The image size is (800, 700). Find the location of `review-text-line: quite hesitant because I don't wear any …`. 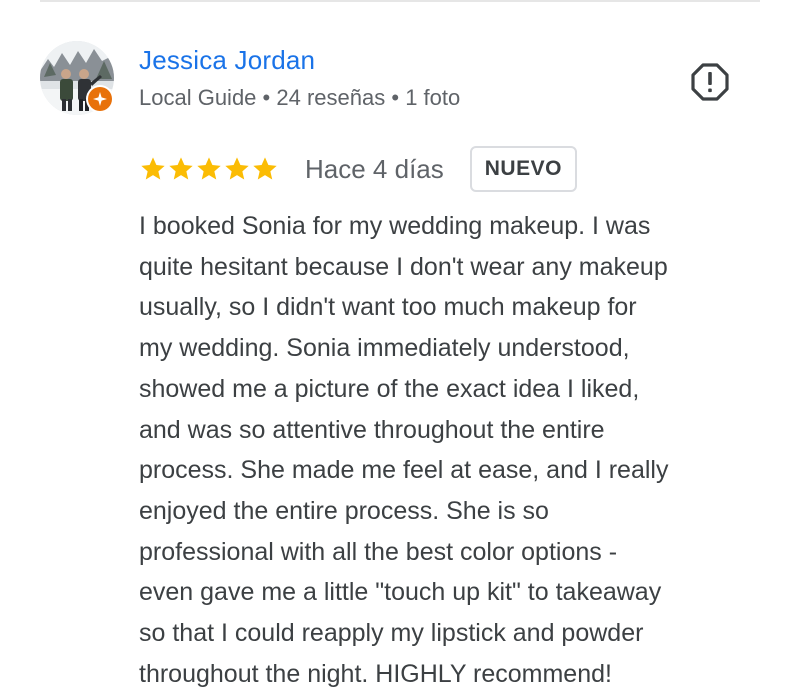

review-text-line: quite hesitant because I don't wear any … is located at coordinates (403, 266).